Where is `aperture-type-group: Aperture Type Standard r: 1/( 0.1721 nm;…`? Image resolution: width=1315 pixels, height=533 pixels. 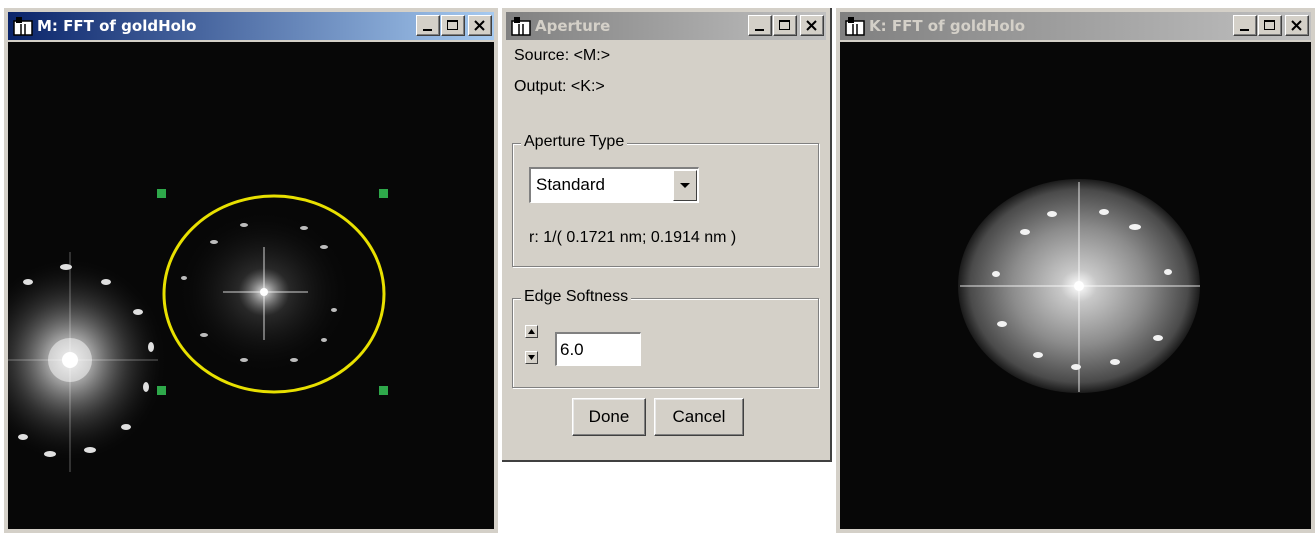
aperture-type-group: Aperture Type Standard r: 1/( 0.1721 nm;… is located at coordinates (665, 200).